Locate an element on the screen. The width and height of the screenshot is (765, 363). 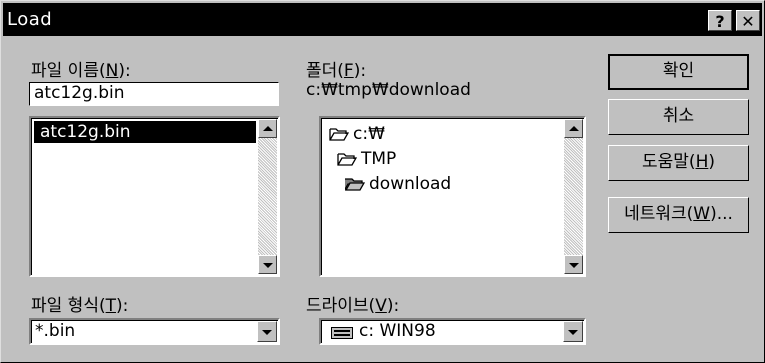
drive-label: 드라이브(V): is located at coordinates (353, 306).